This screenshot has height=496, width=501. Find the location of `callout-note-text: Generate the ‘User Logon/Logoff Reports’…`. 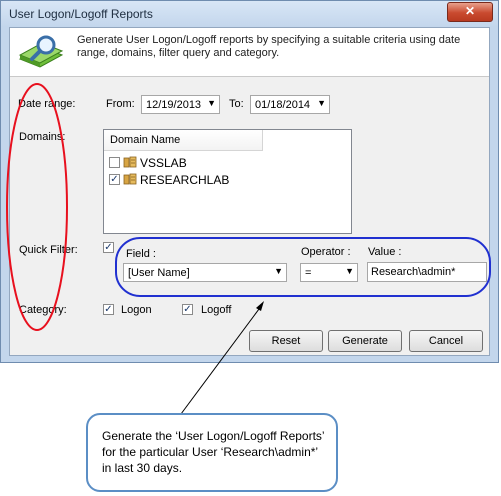

callout-note-text: Generate the ‘User Logon/Logoff Reports’… is located at coordinates (213, 452).